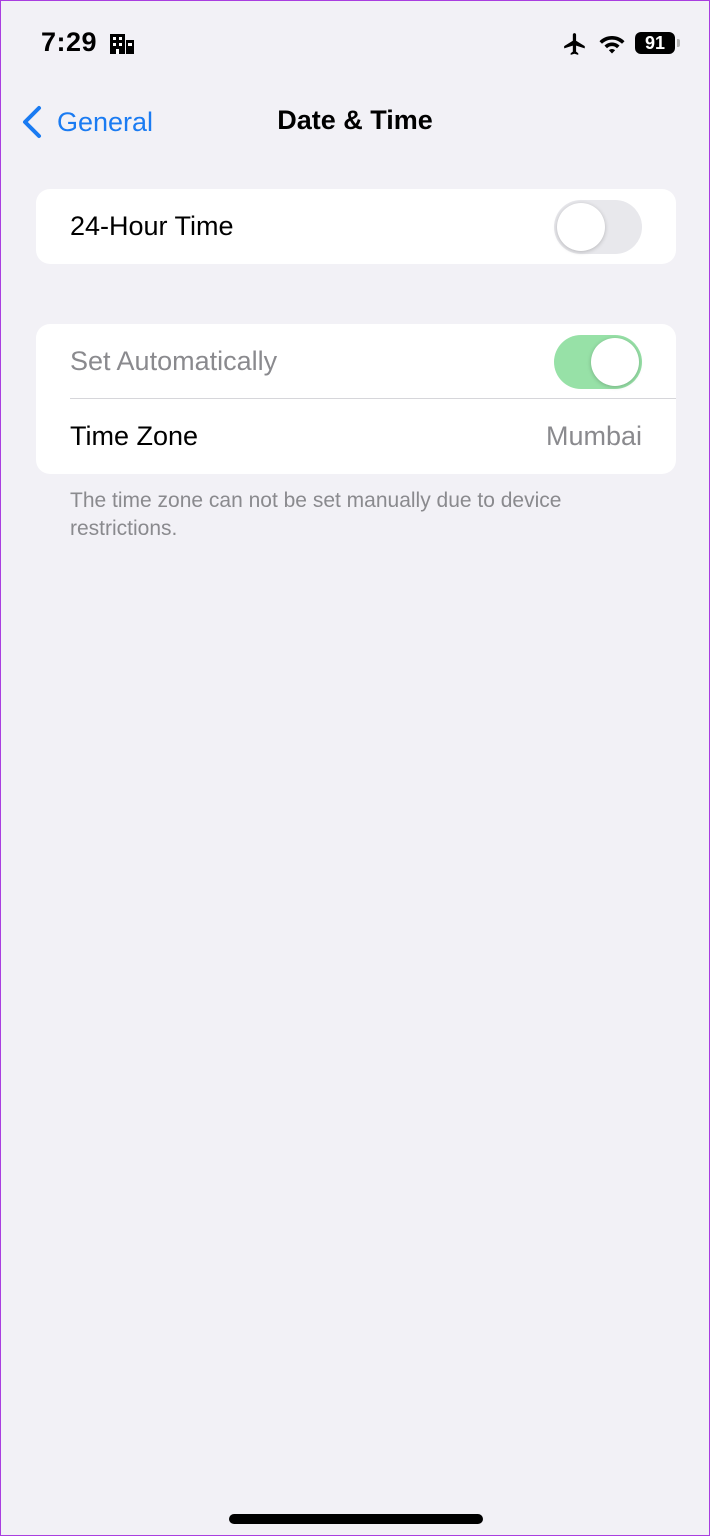  What do you see at coordinates (612, 45) in the screenshot?
I see `wifi-icon` at bounding box center [612, 45].